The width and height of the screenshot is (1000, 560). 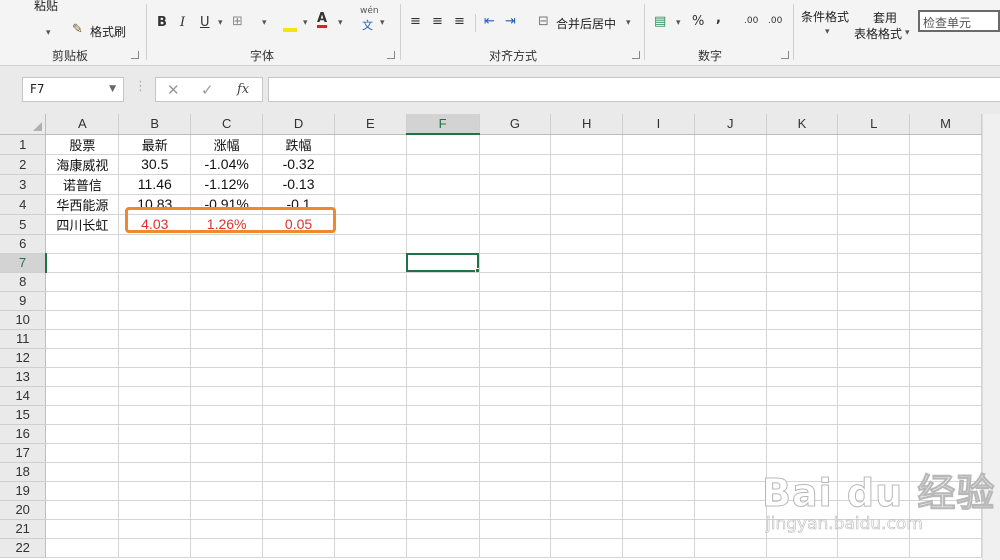 I want to click on cell-k18, so click(x=802, y=472).